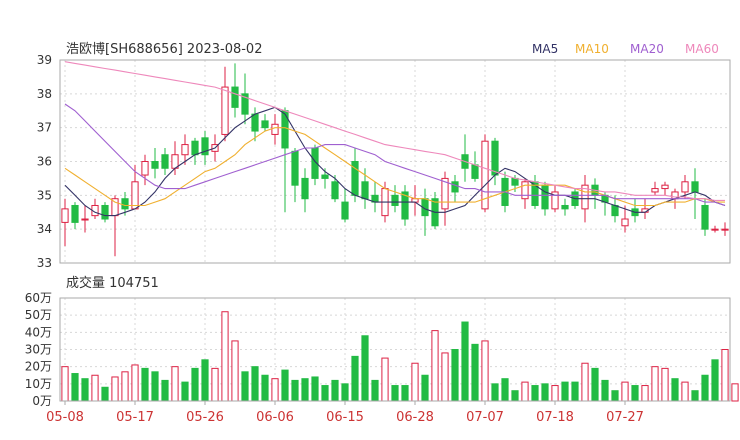 The width and height of the screenshot is (740, 440). Describe the element at coordinates (38, 315) in the screenshot. I see `volume-y-tick: 50万` at that location.